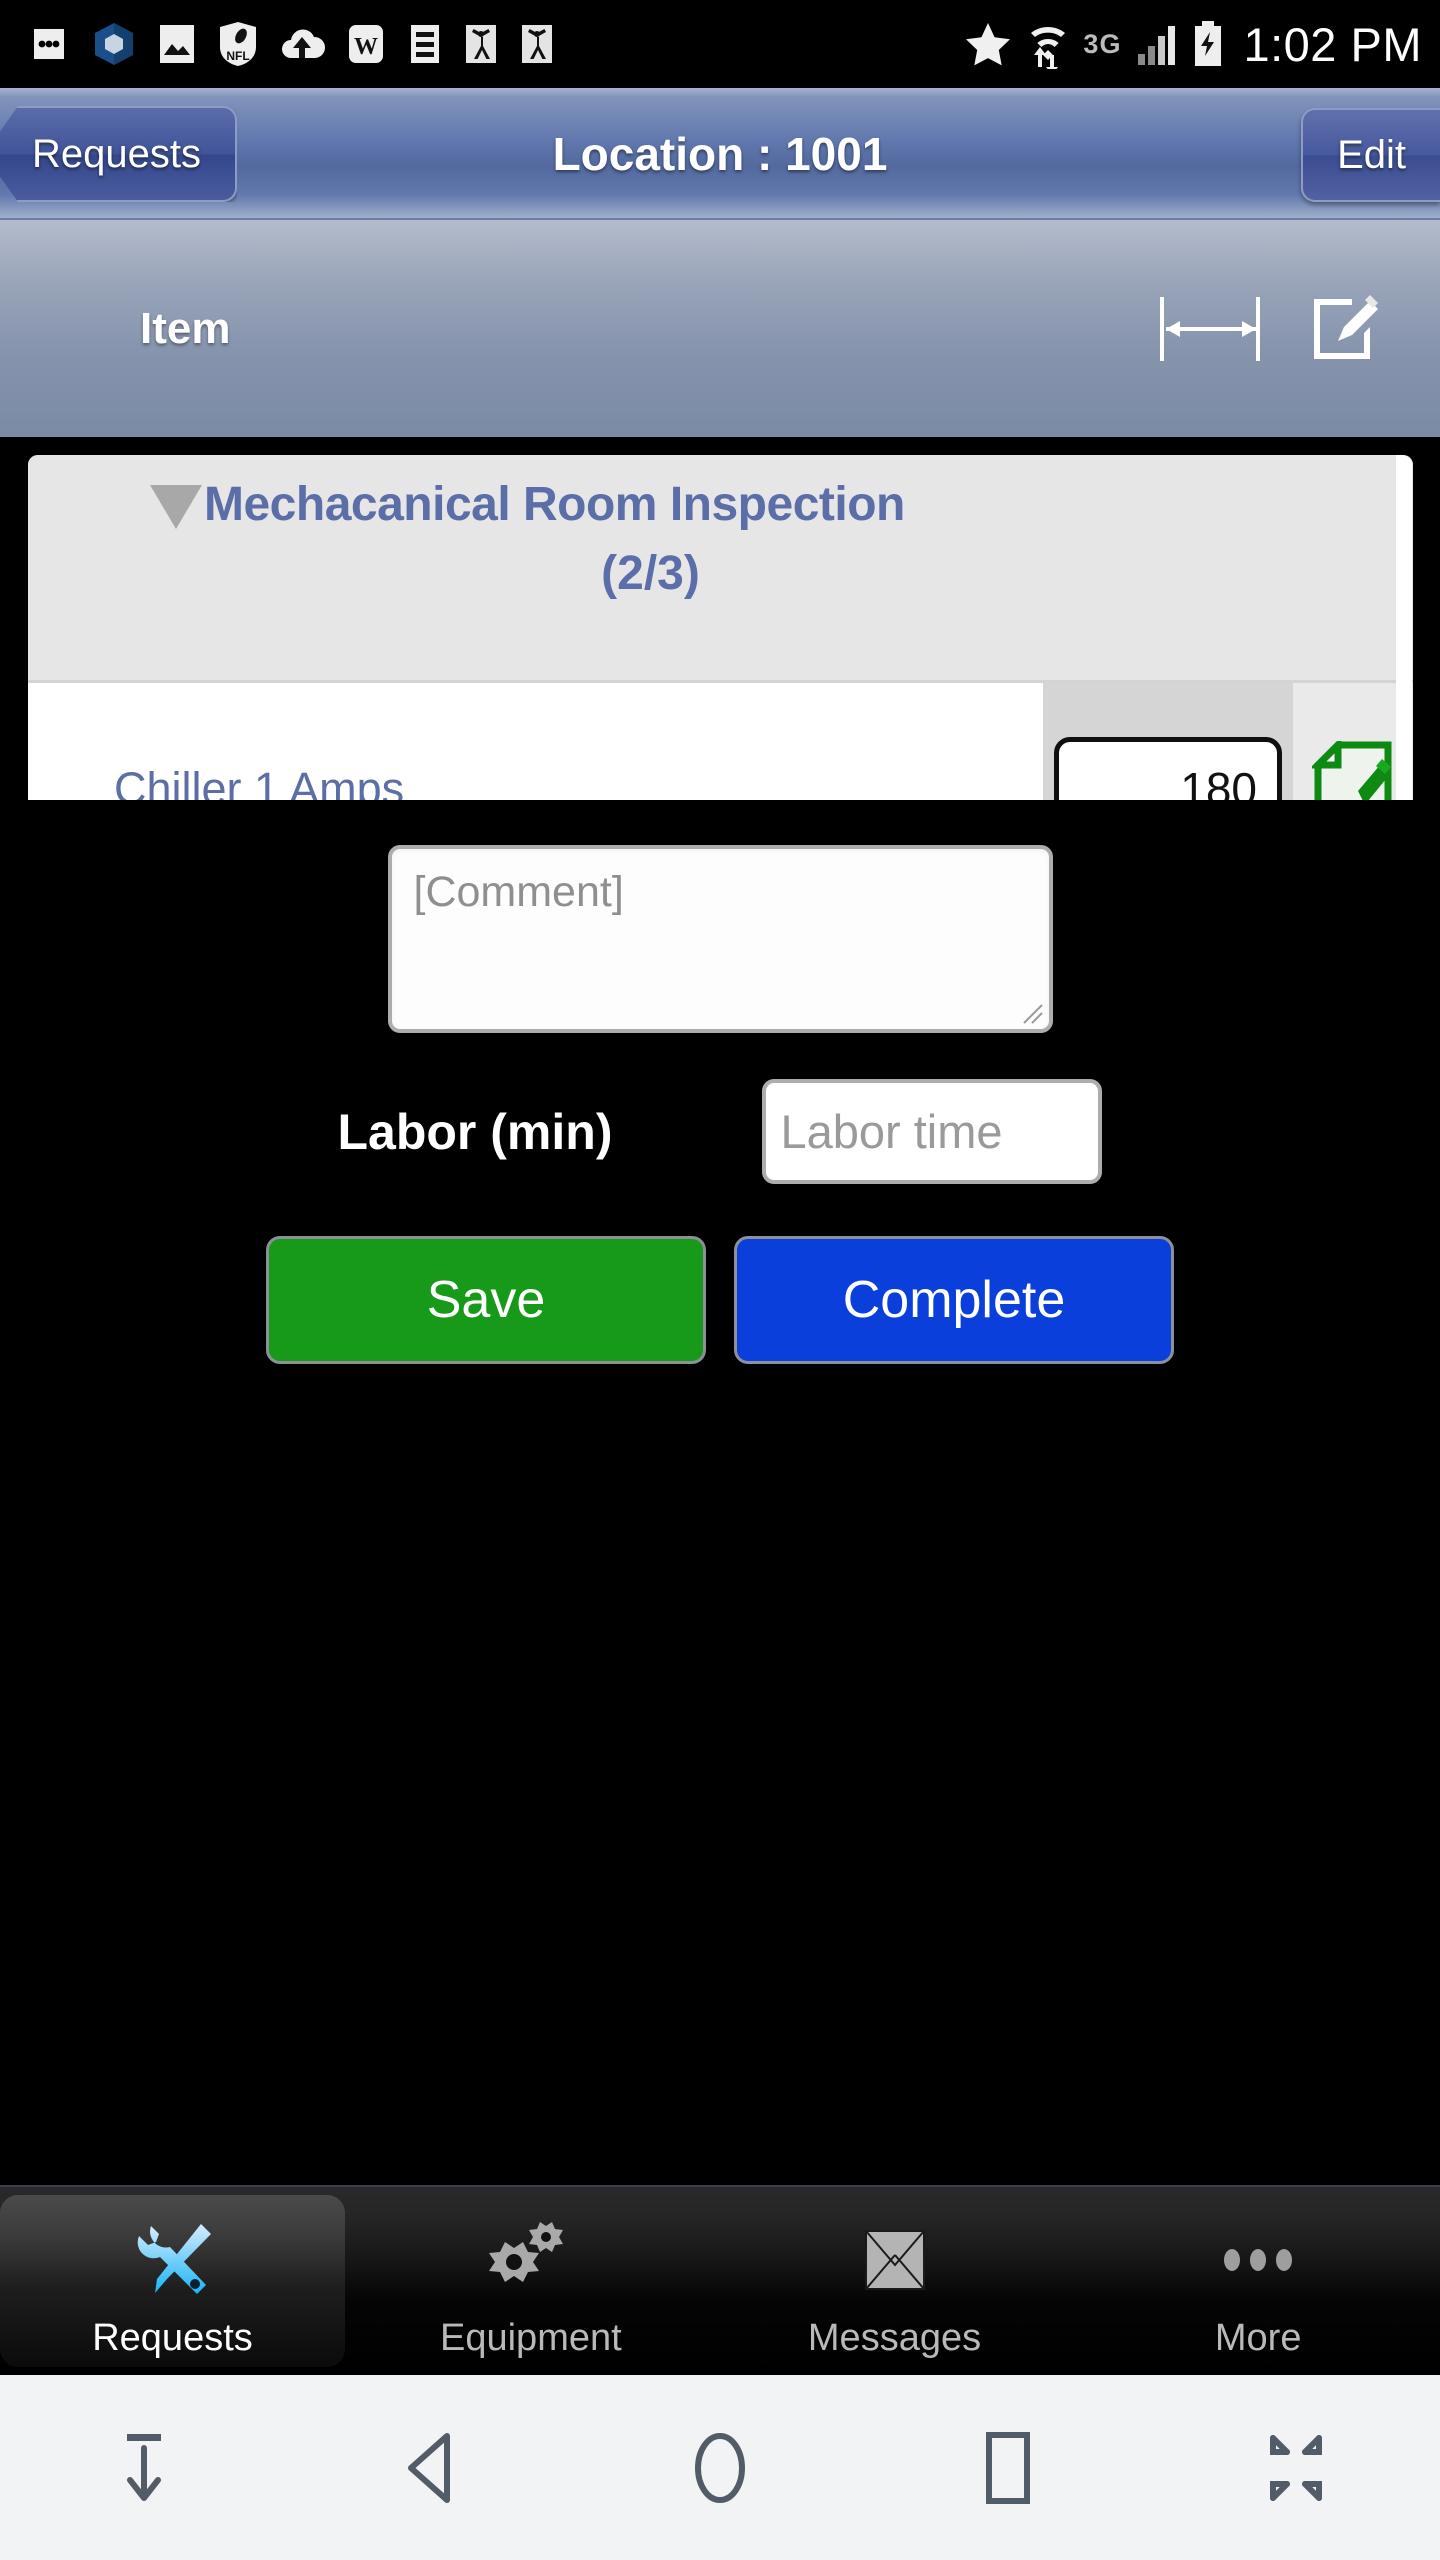  I want to click on reading-input: 180, so click(1168, 768).